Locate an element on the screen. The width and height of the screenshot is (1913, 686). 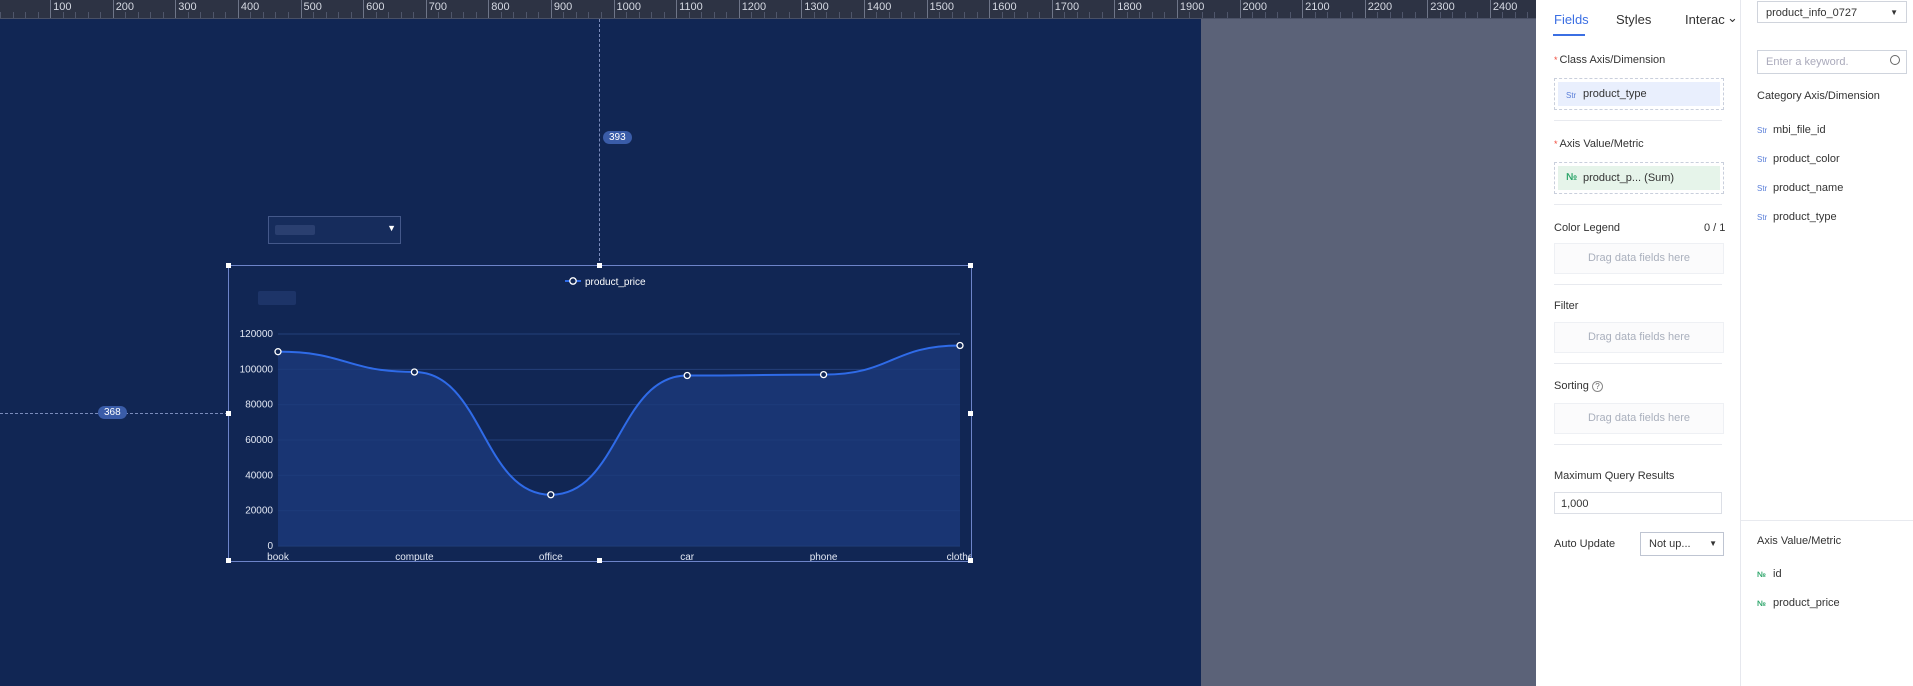
axis-value-chip: № product_p... (Sum) is located at coordinates (1639, 178).